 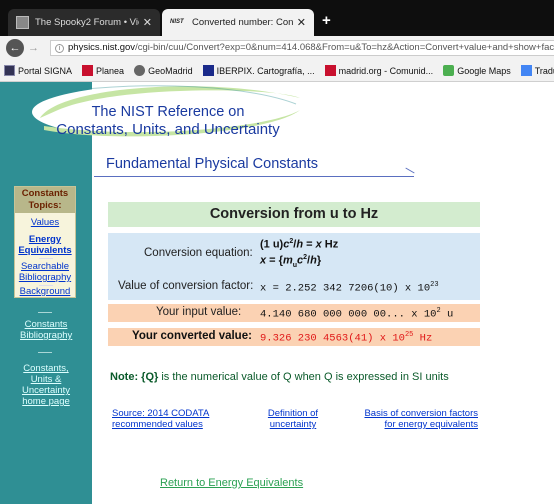 I want to click on sidebar-item-background: Background, so click(x=45, y=291).